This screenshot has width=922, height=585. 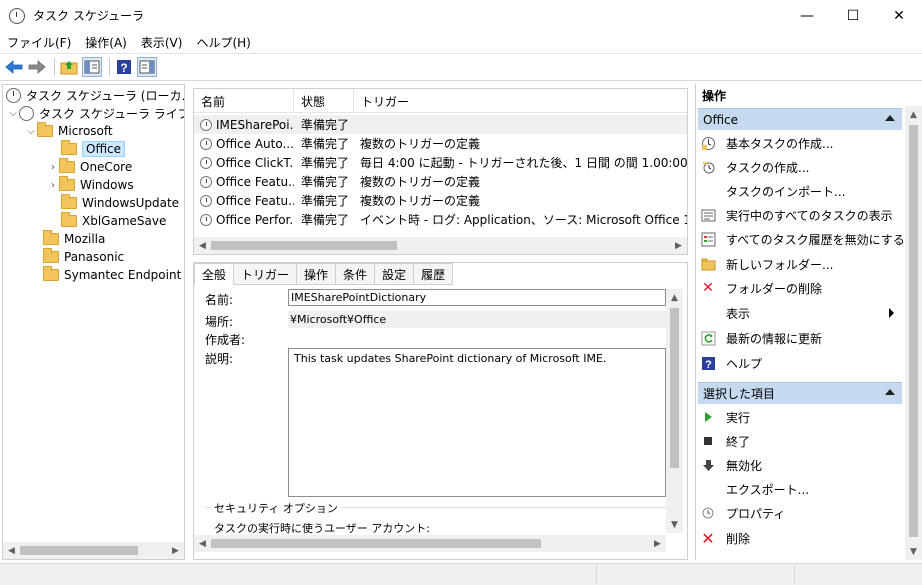 I want to click on show-hide-console-tree-icon, so click(x=92, y=67).